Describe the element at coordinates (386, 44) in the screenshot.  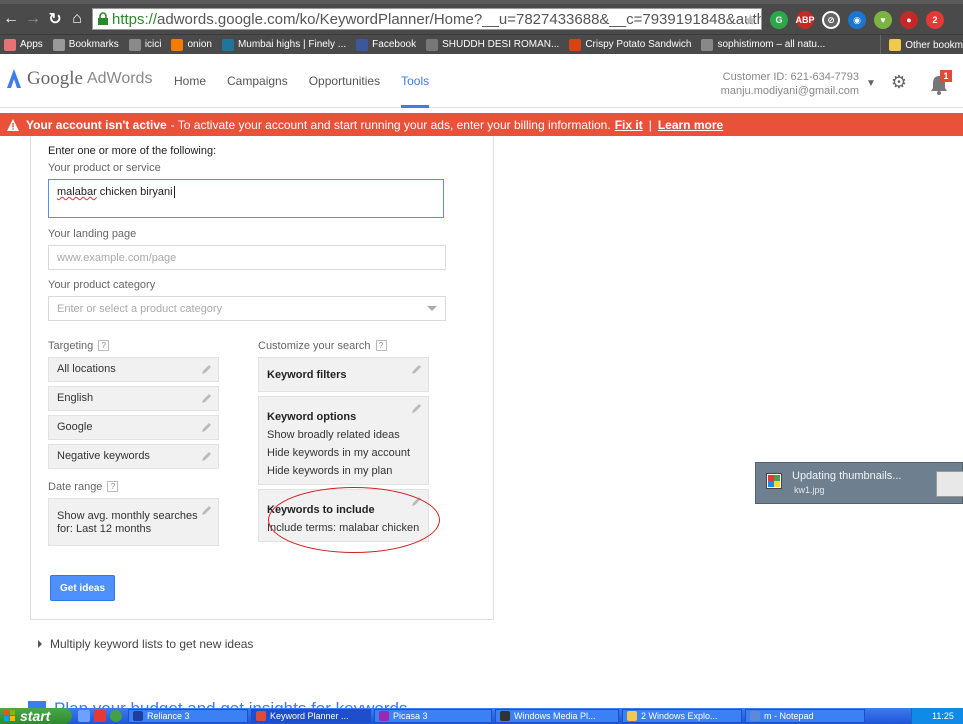
I see `bookmark-item: Facebook` at that location.